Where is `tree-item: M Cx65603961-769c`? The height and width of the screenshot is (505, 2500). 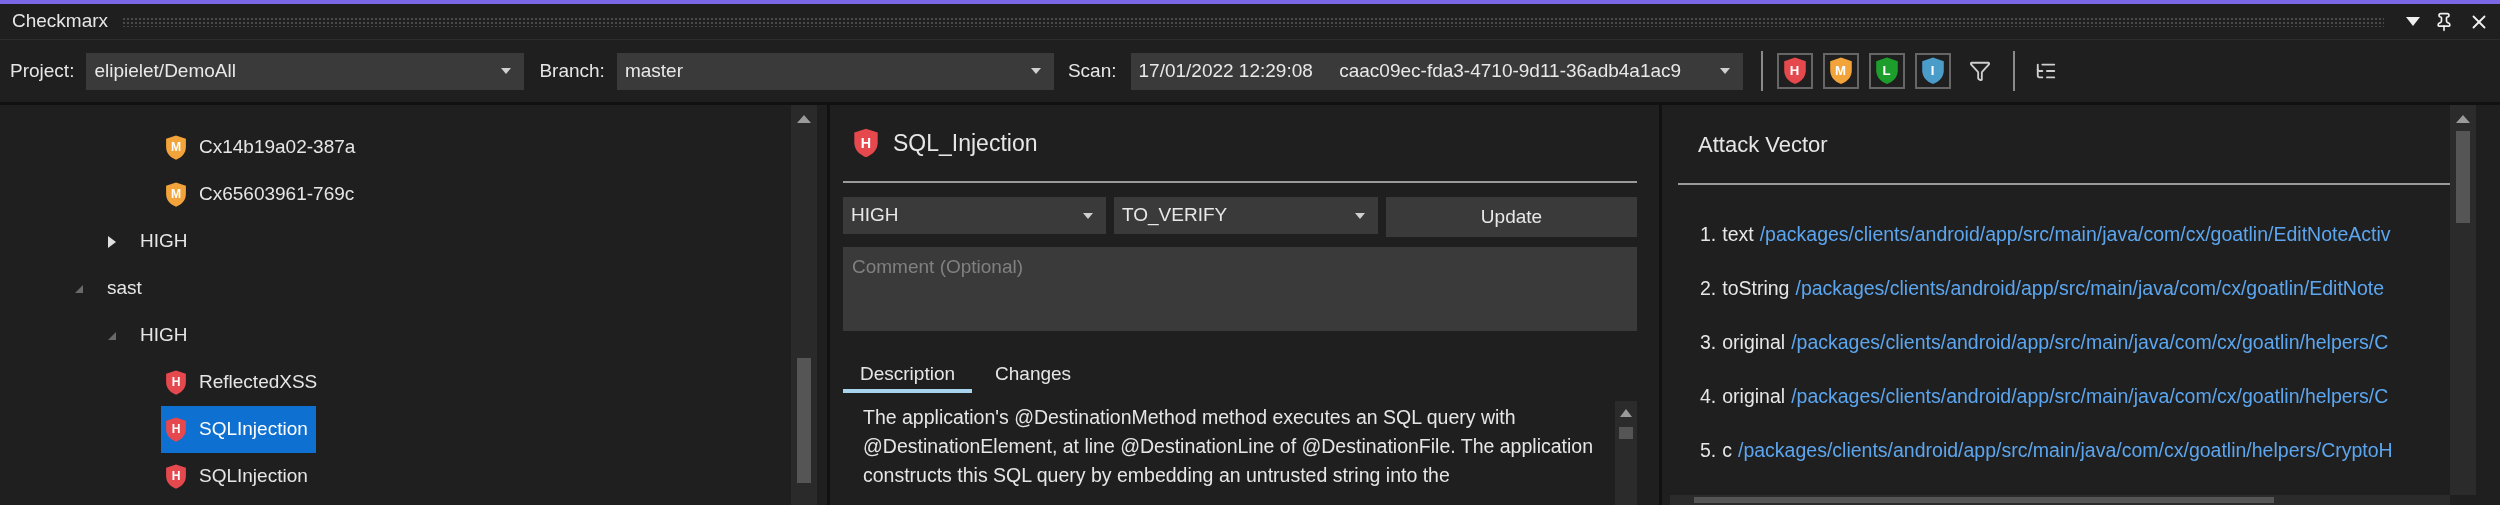
tree-item: M Cx65603961-769c is located at coordinates (262, 194).